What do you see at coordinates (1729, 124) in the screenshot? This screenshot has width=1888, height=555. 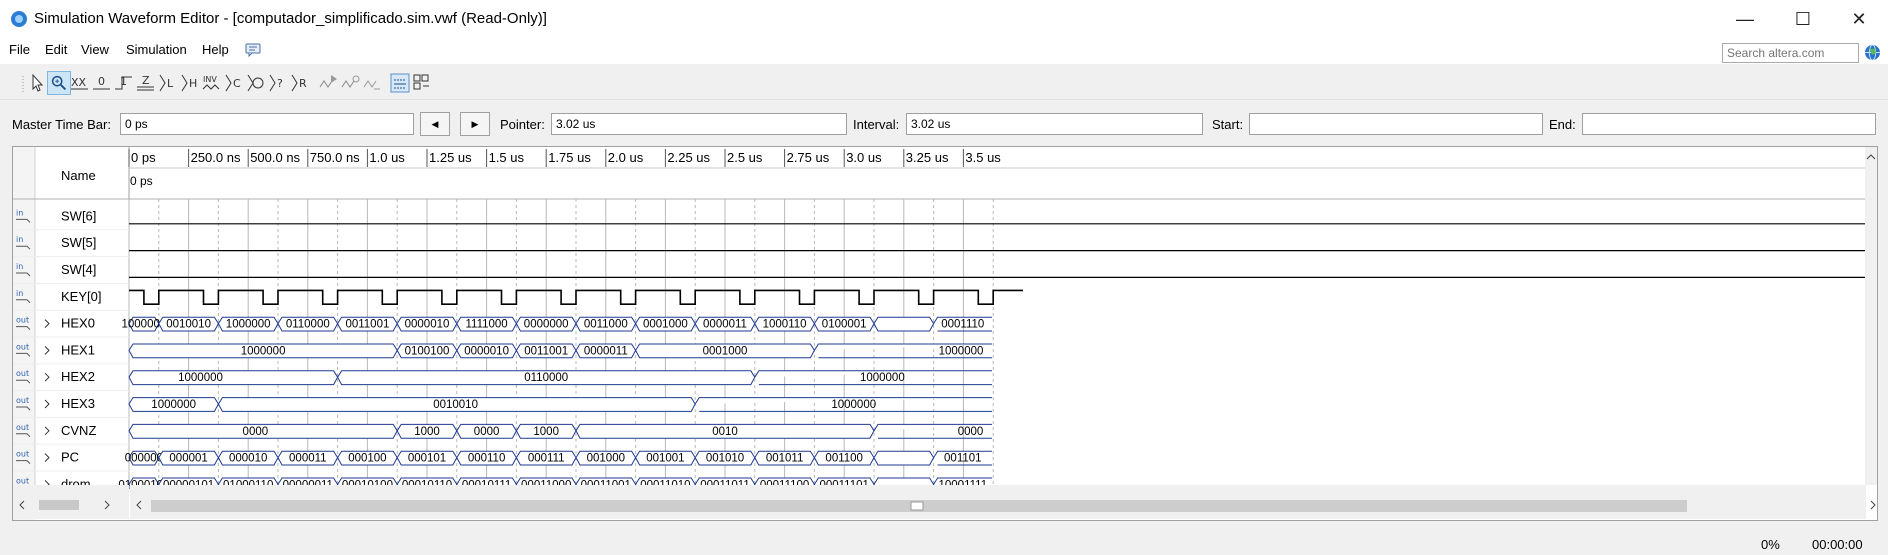 I see `end-input` at bounding box center [1729, 124].